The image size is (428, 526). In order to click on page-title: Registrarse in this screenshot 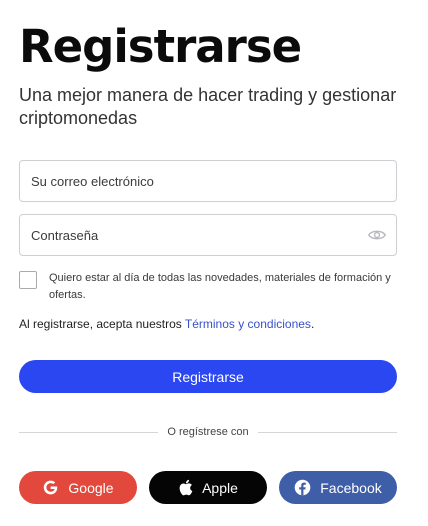, I will do `click(160, 46)`.